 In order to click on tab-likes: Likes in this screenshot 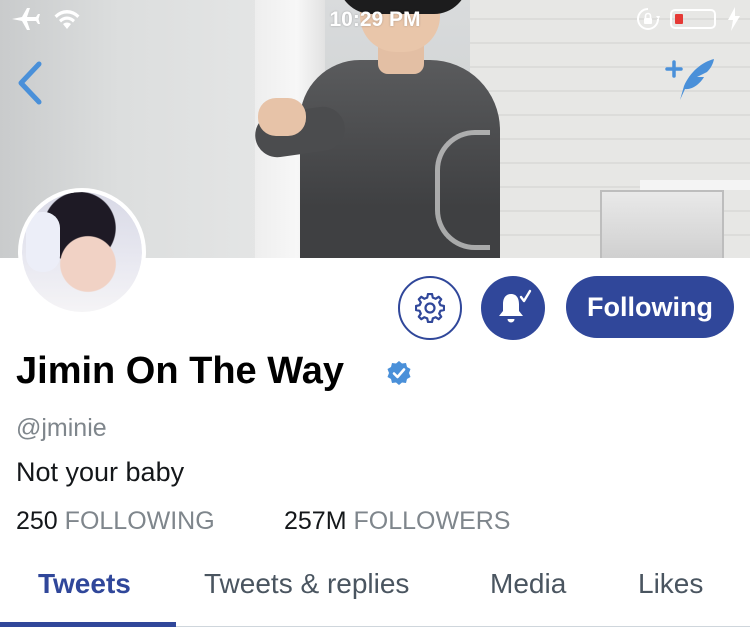, I will do `click(670, 584)`.